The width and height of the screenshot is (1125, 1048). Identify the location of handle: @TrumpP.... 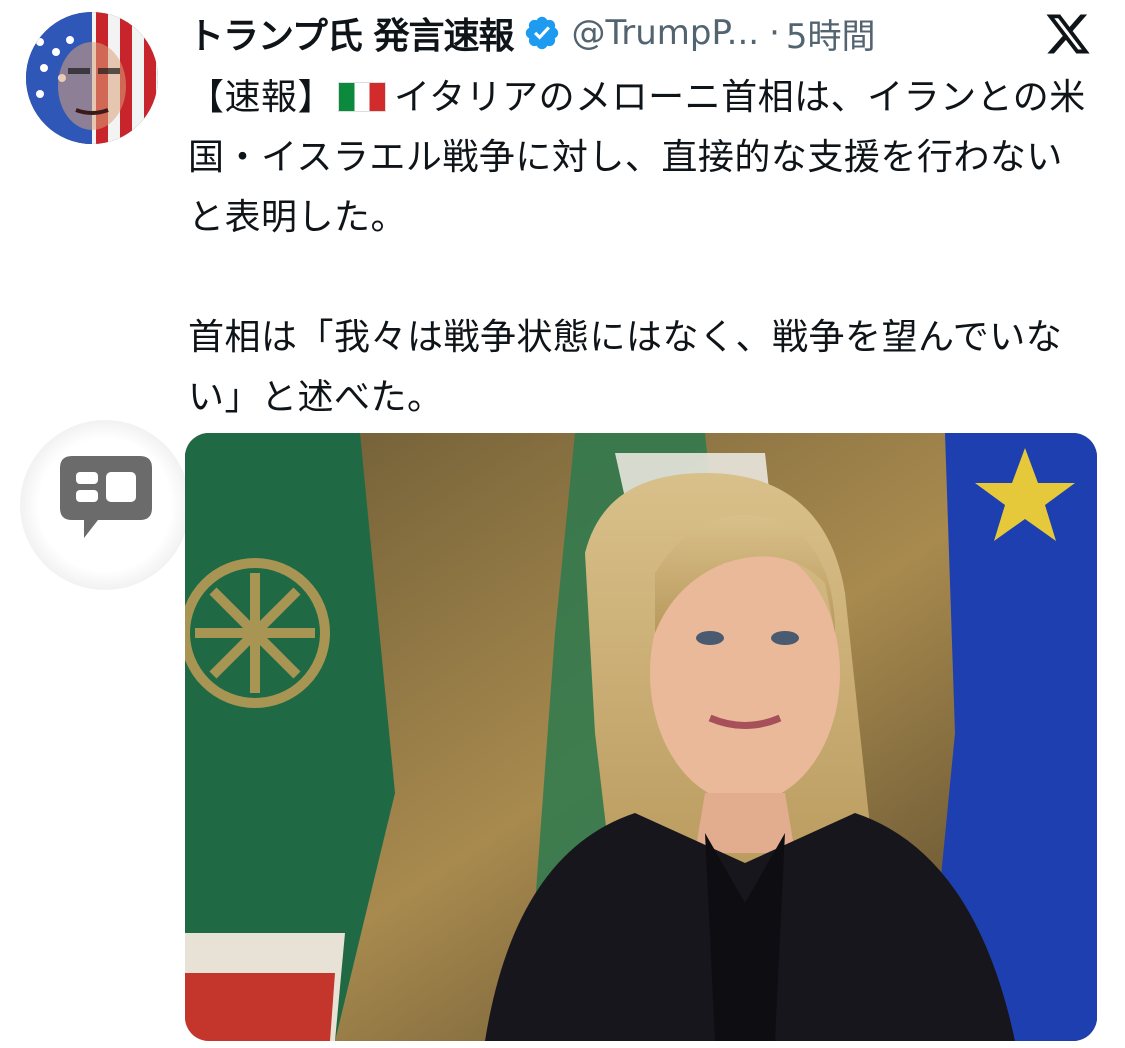
(665, 33).